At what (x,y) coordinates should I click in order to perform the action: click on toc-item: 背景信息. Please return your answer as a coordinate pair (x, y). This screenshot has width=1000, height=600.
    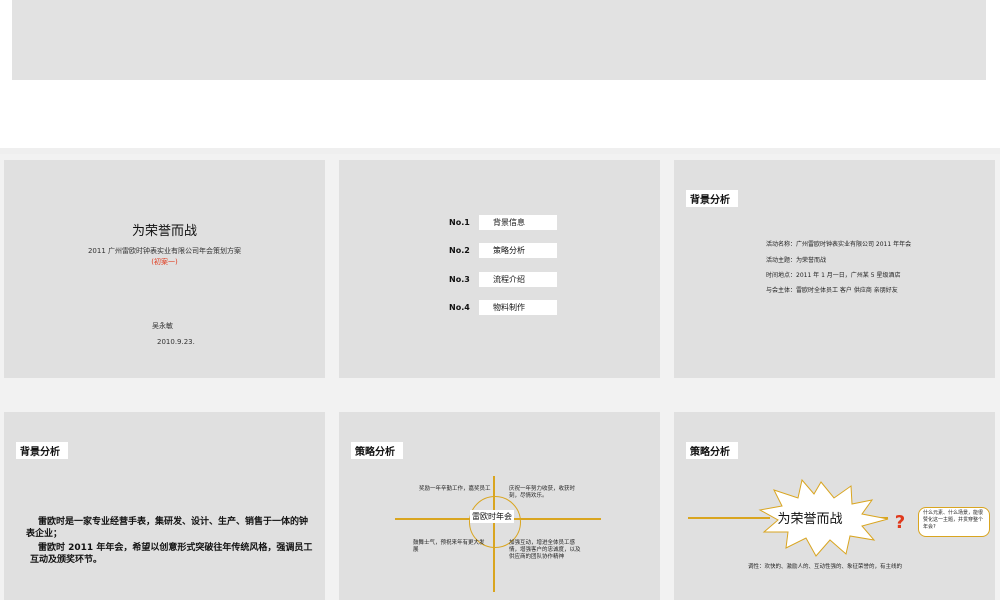
    Looking at the image, I should click on (518, 222).